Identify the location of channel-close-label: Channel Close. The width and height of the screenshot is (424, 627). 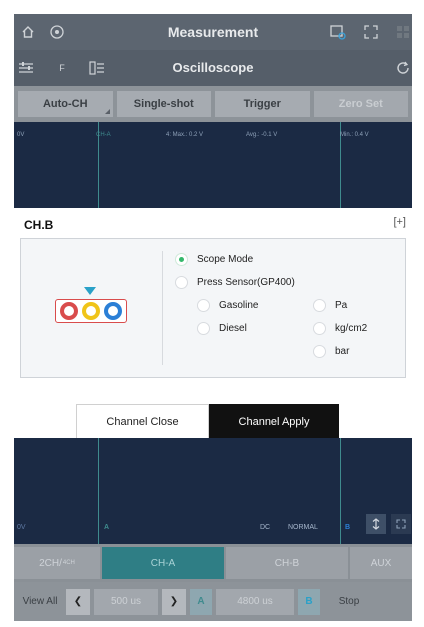
(142, 421).